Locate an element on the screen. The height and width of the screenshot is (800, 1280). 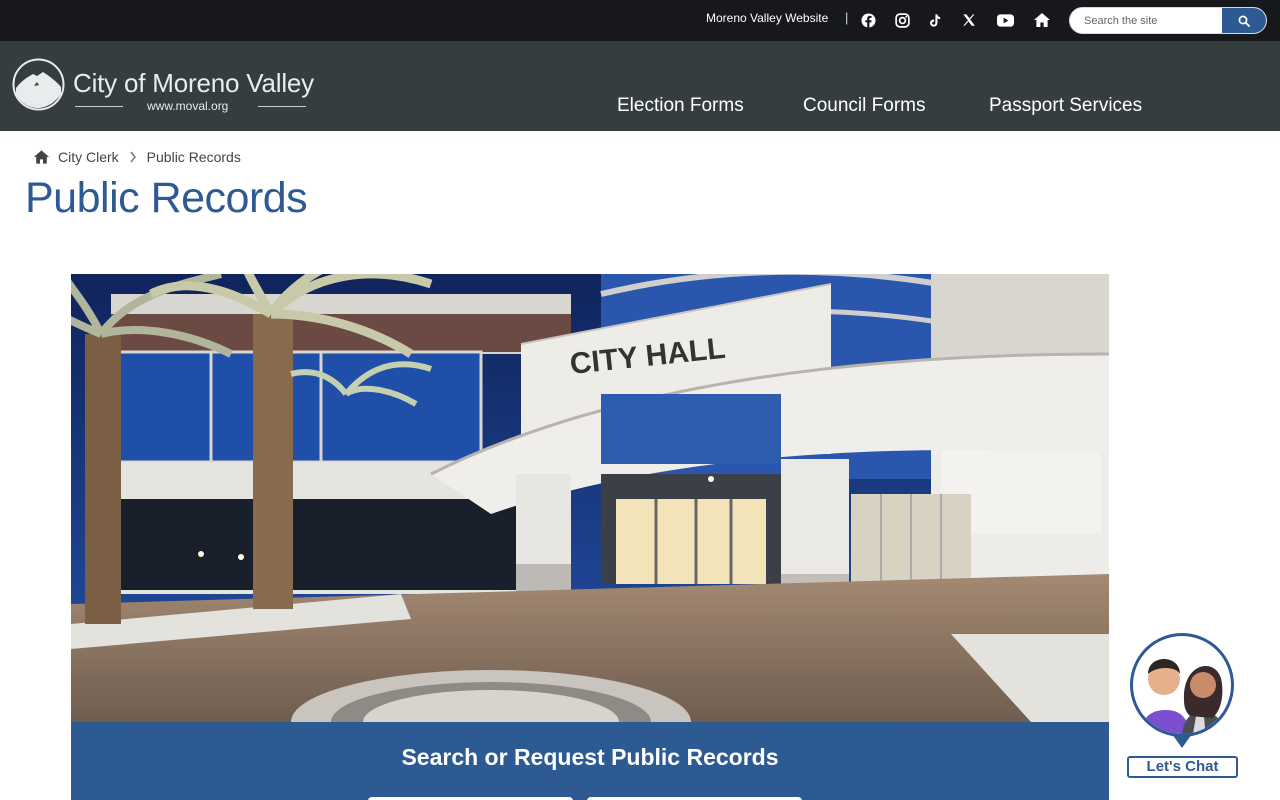
chat-widget: Let's Chat is located at coordinates (1183, 705).